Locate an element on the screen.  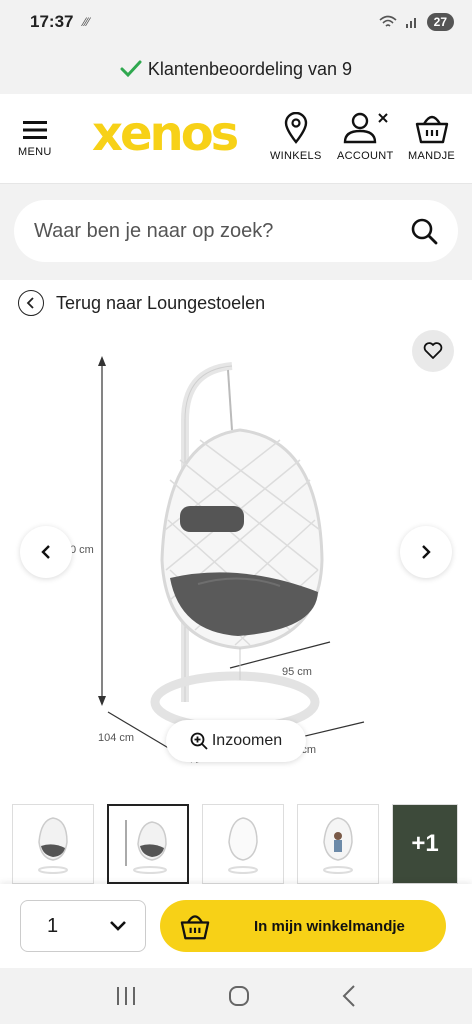
system-nav-bar is located at coordinates (236, 996).